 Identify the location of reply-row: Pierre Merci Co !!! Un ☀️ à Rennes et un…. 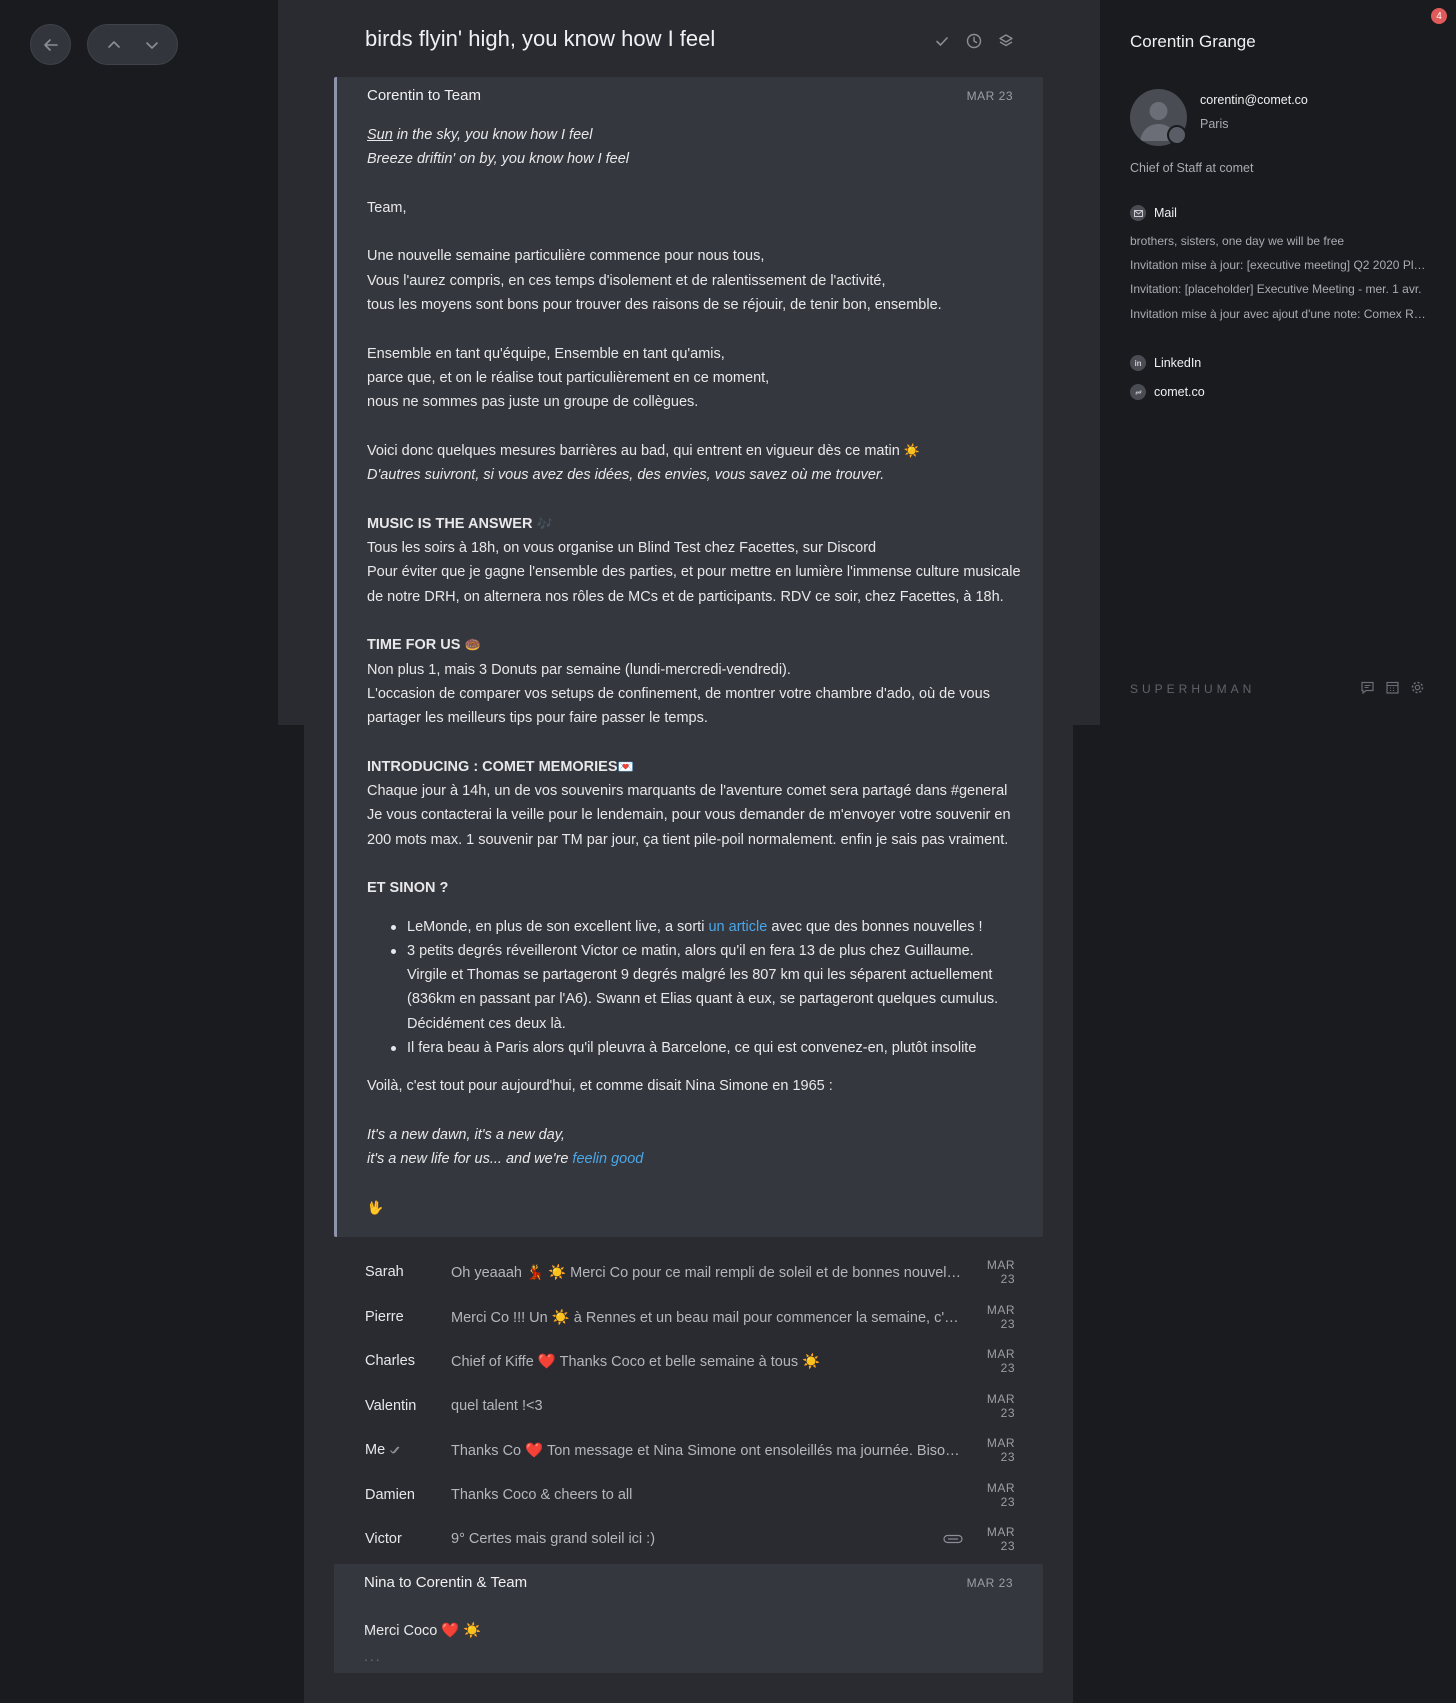
(690, 1317).